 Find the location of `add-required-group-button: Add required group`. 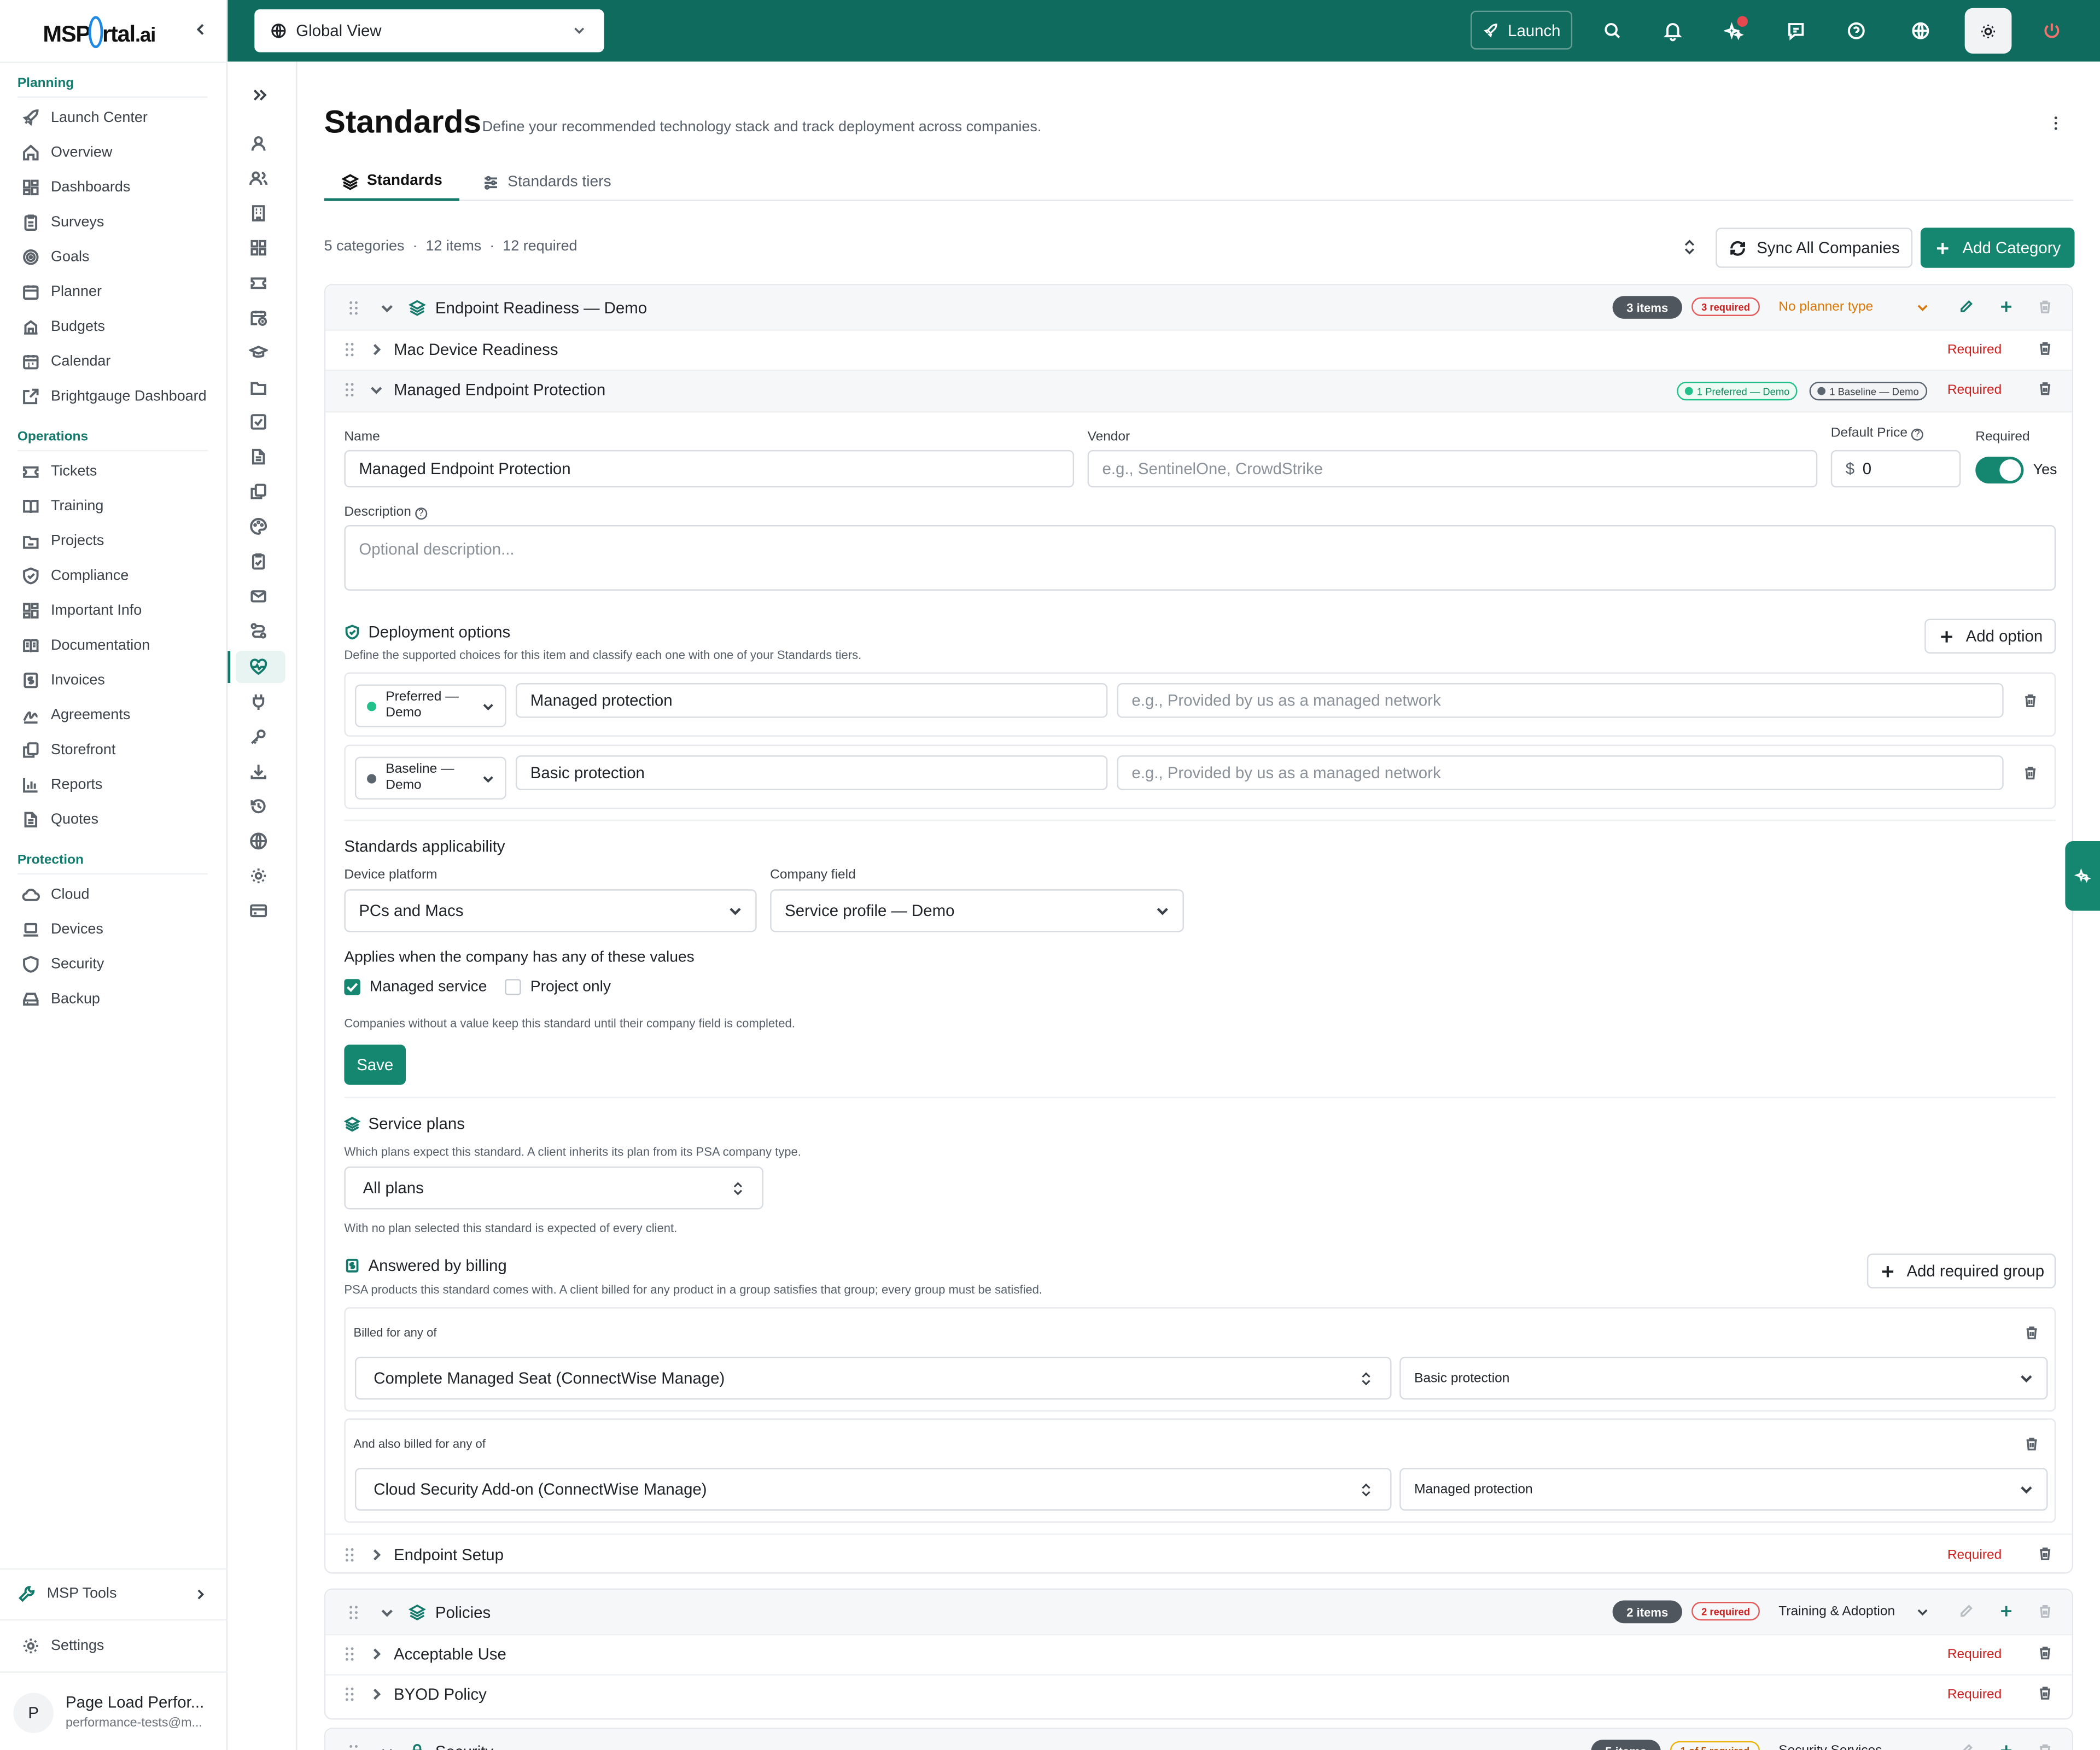

add-required-group-button: Add required group is located at coordinates (1961, 1270).